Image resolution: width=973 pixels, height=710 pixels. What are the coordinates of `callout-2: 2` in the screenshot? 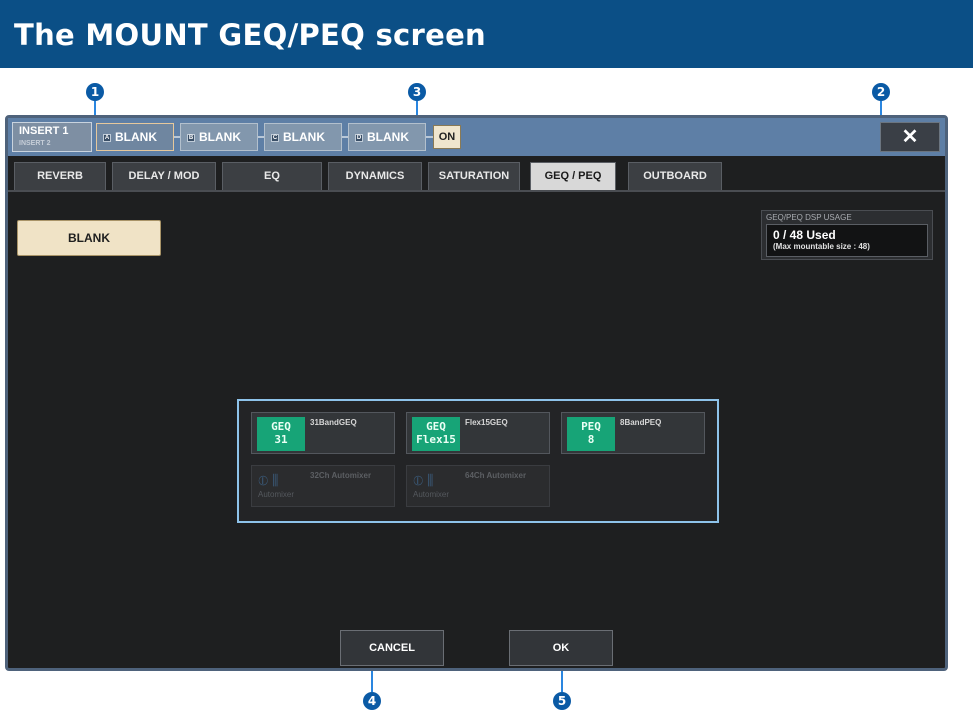 It's located at (881, 92).